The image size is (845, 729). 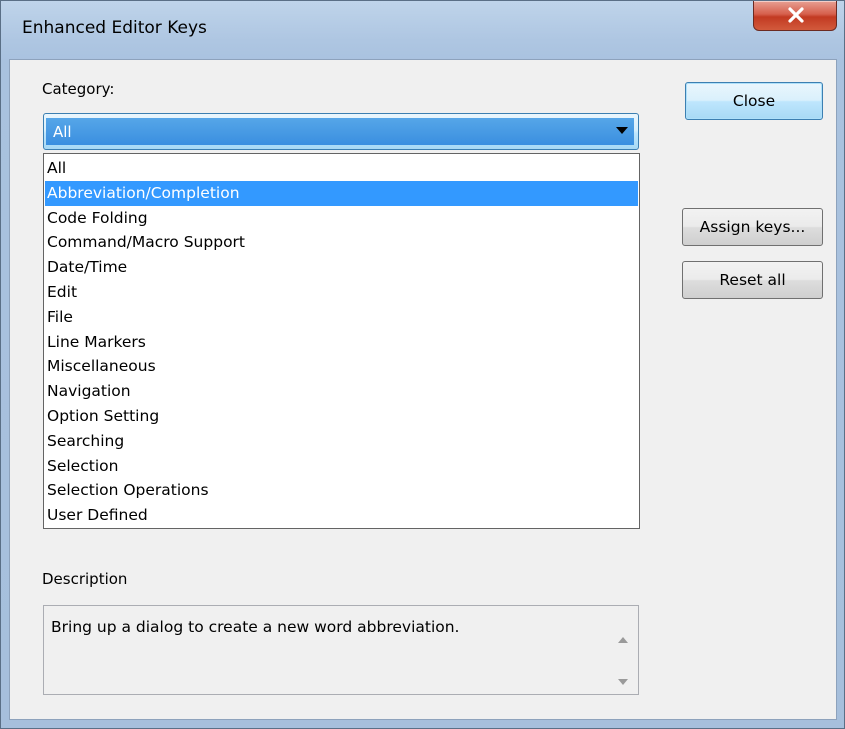 What do you see at coordinates (341, 416) in the screenshot?
I see `dropdown-option-option-setting: Option Setting` at bounding box center [341, 416].